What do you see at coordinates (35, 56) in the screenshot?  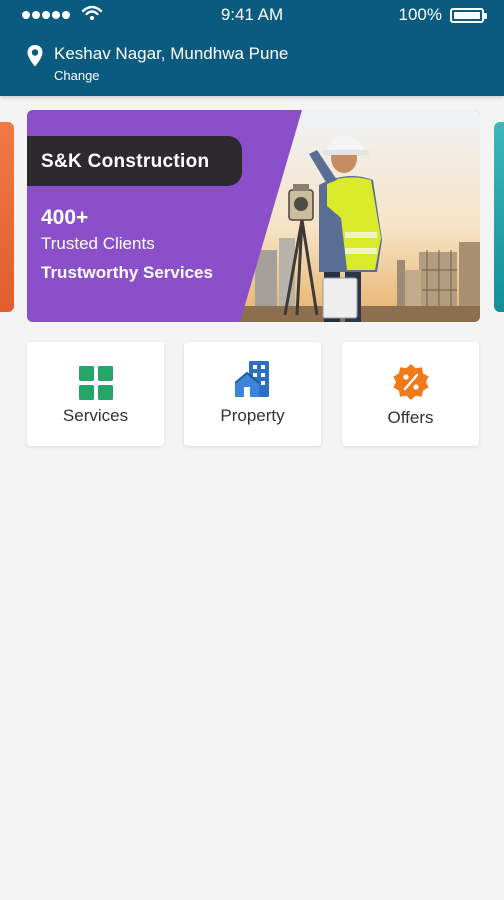 I see `location-pin-icon` at bounding box center [35, 56].